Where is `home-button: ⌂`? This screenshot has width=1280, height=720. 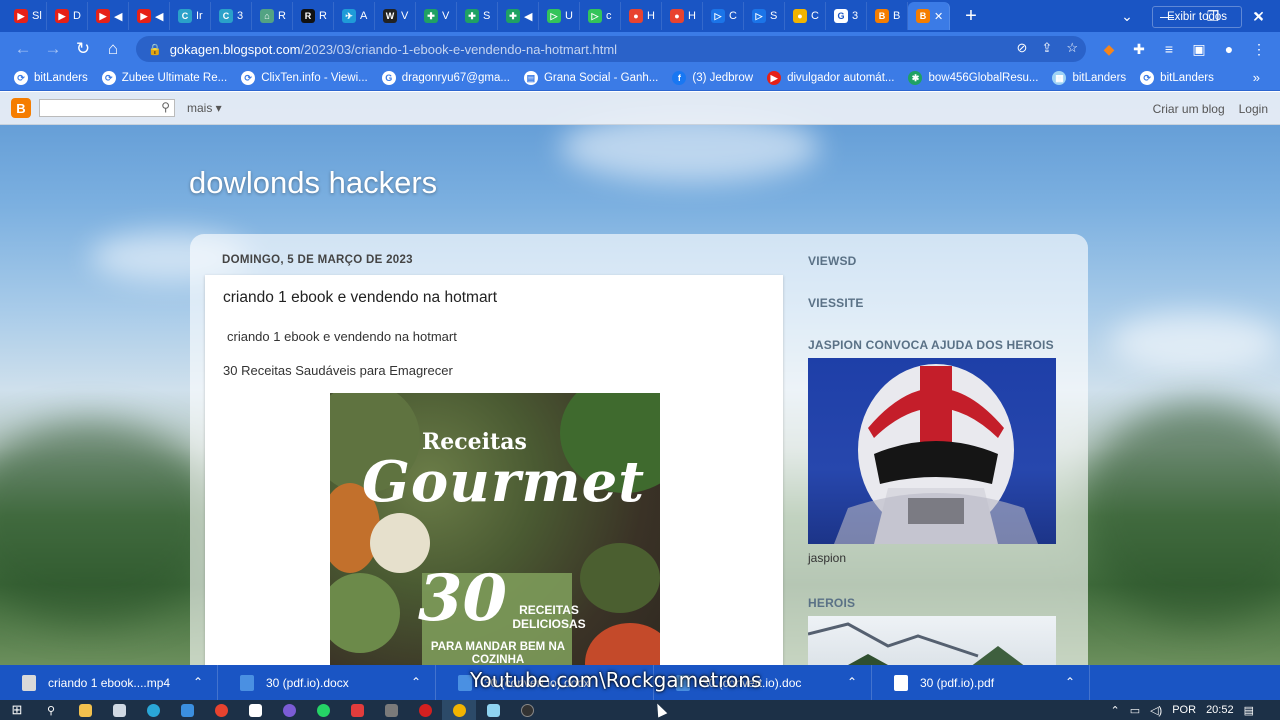 home-button: ⌂ is located at coordinates (113, 49).